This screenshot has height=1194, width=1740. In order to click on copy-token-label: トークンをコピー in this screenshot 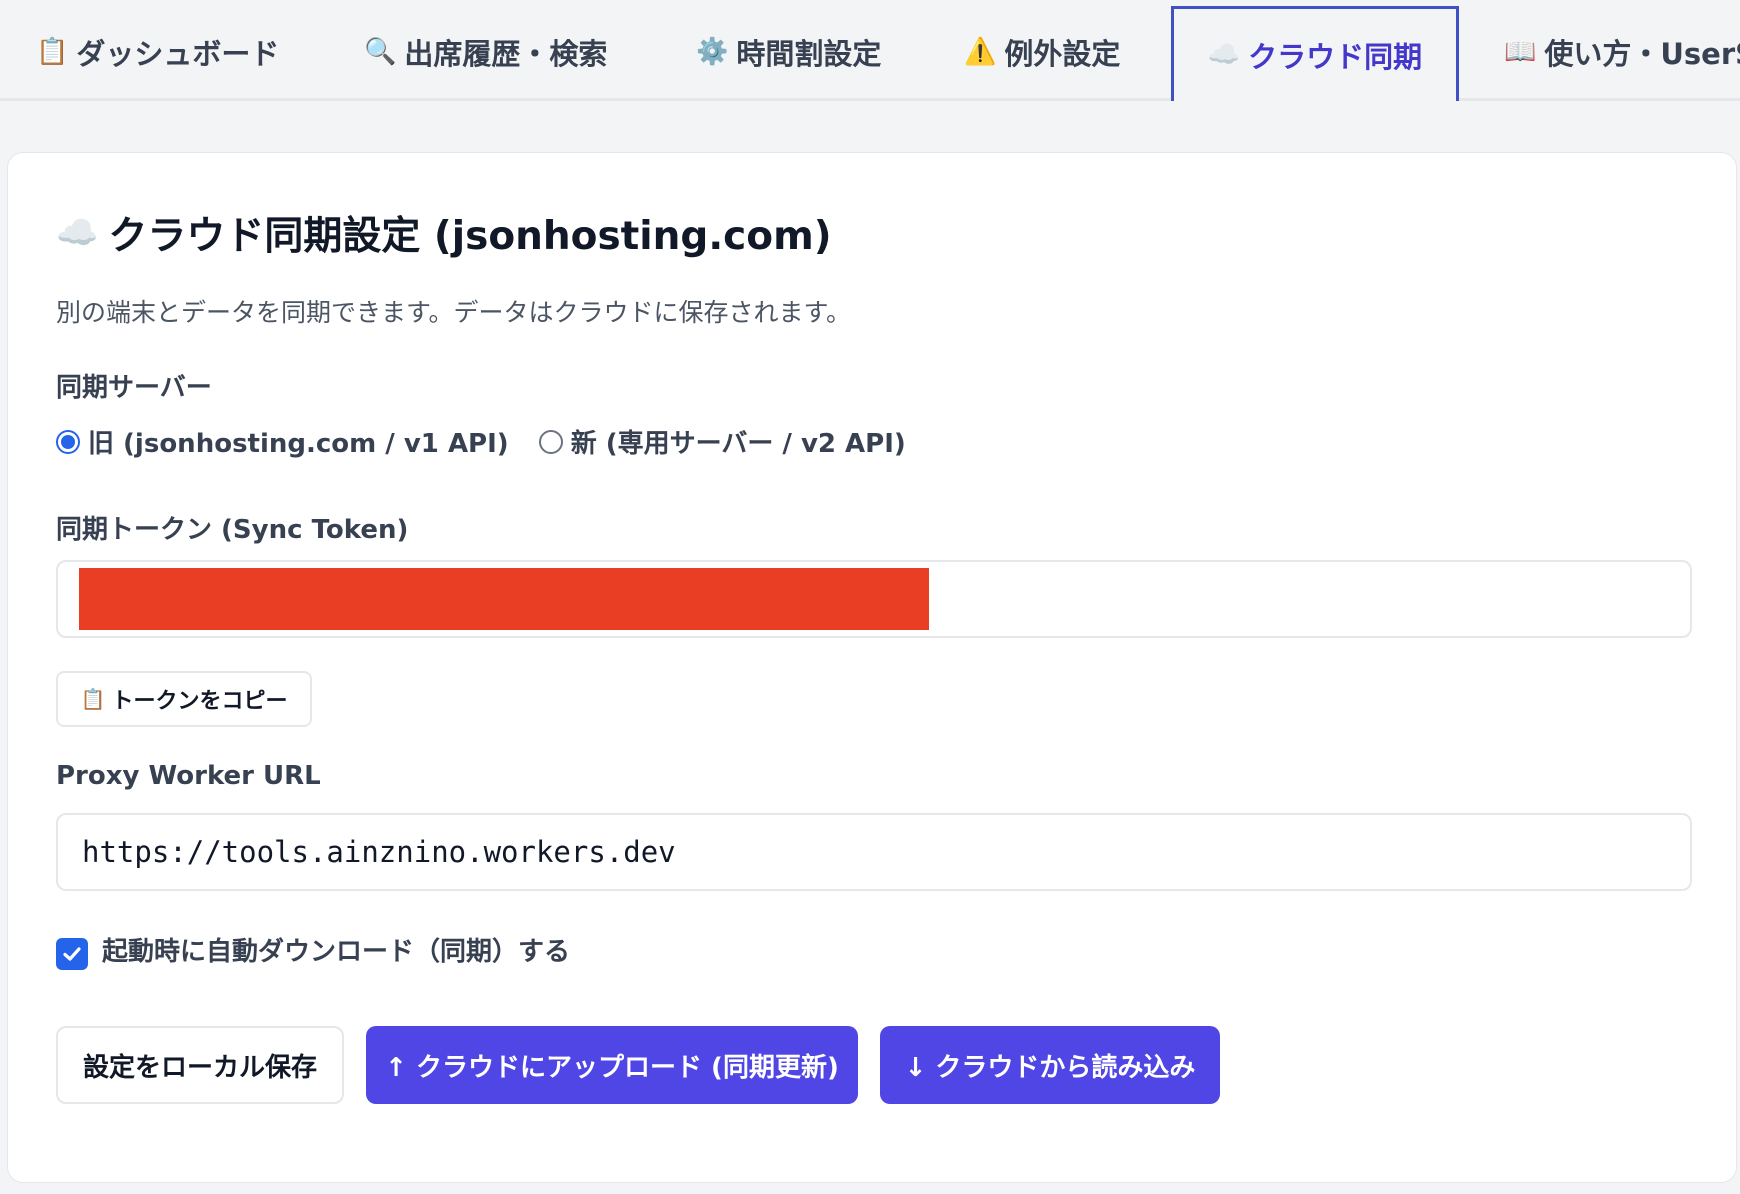, I will do `click(199, 701)`.